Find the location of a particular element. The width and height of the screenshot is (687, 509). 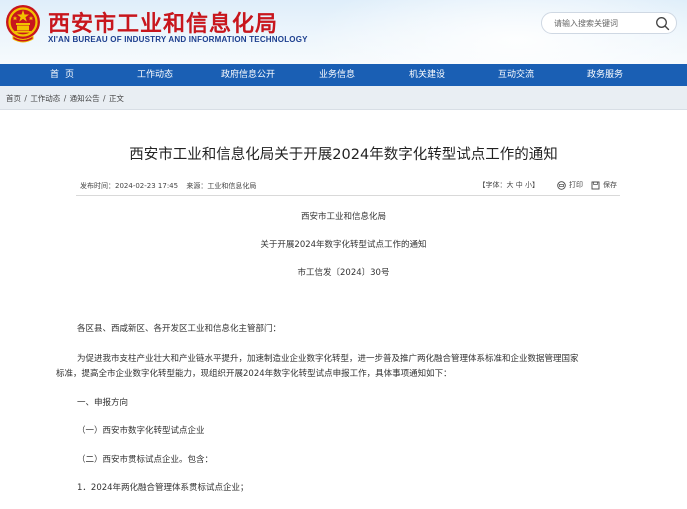

doc-list-item: （一）西安市数字化转型试点企业 is located at coordinates (141, 431).